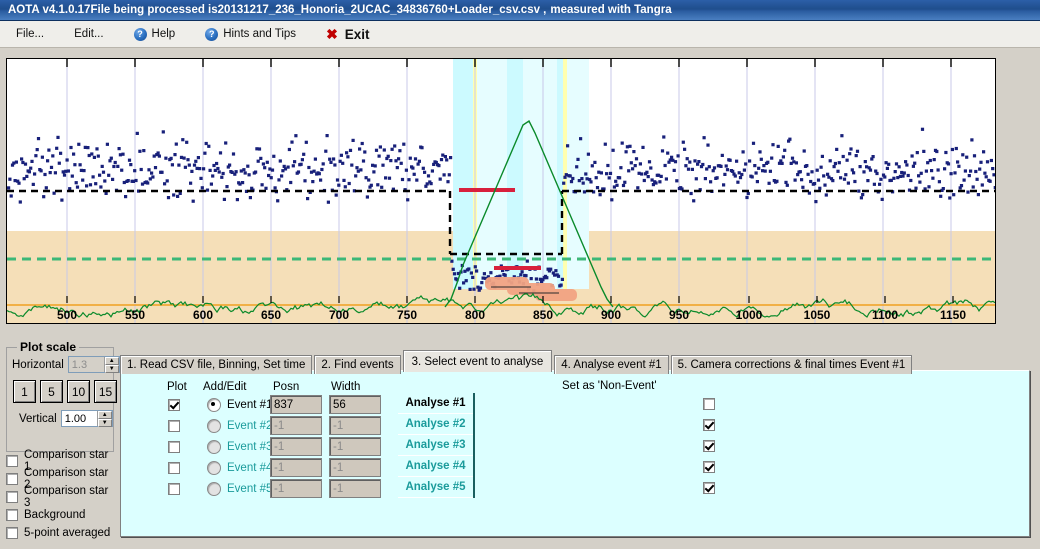 The width and height of the screenshot is (1040, 549). I want to click on horizontal-scale-value: 1.3, so click(86, 364).